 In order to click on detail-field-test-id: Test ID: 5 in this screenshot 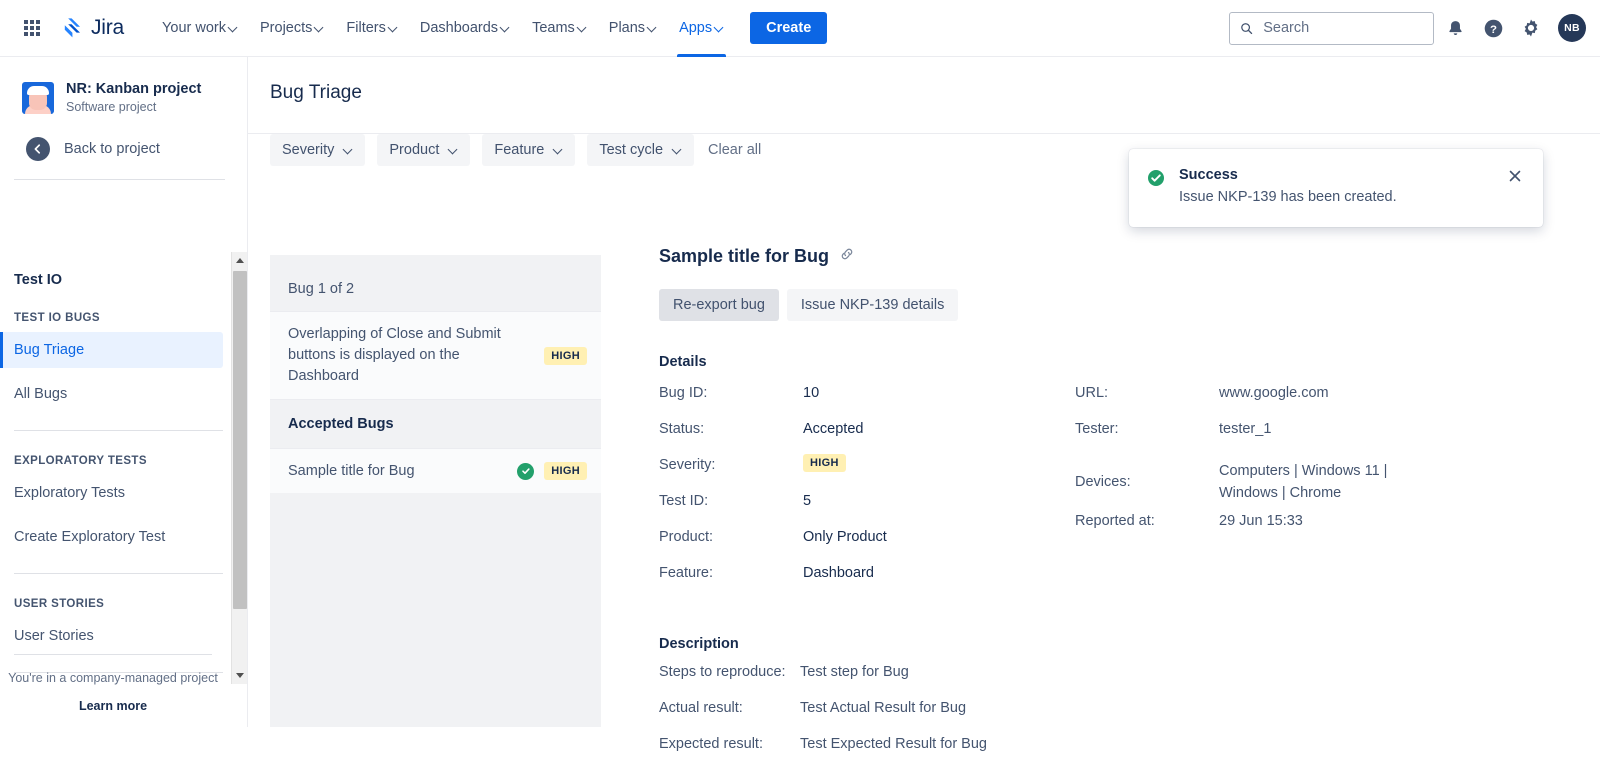, I will do `click(867, 508)`.